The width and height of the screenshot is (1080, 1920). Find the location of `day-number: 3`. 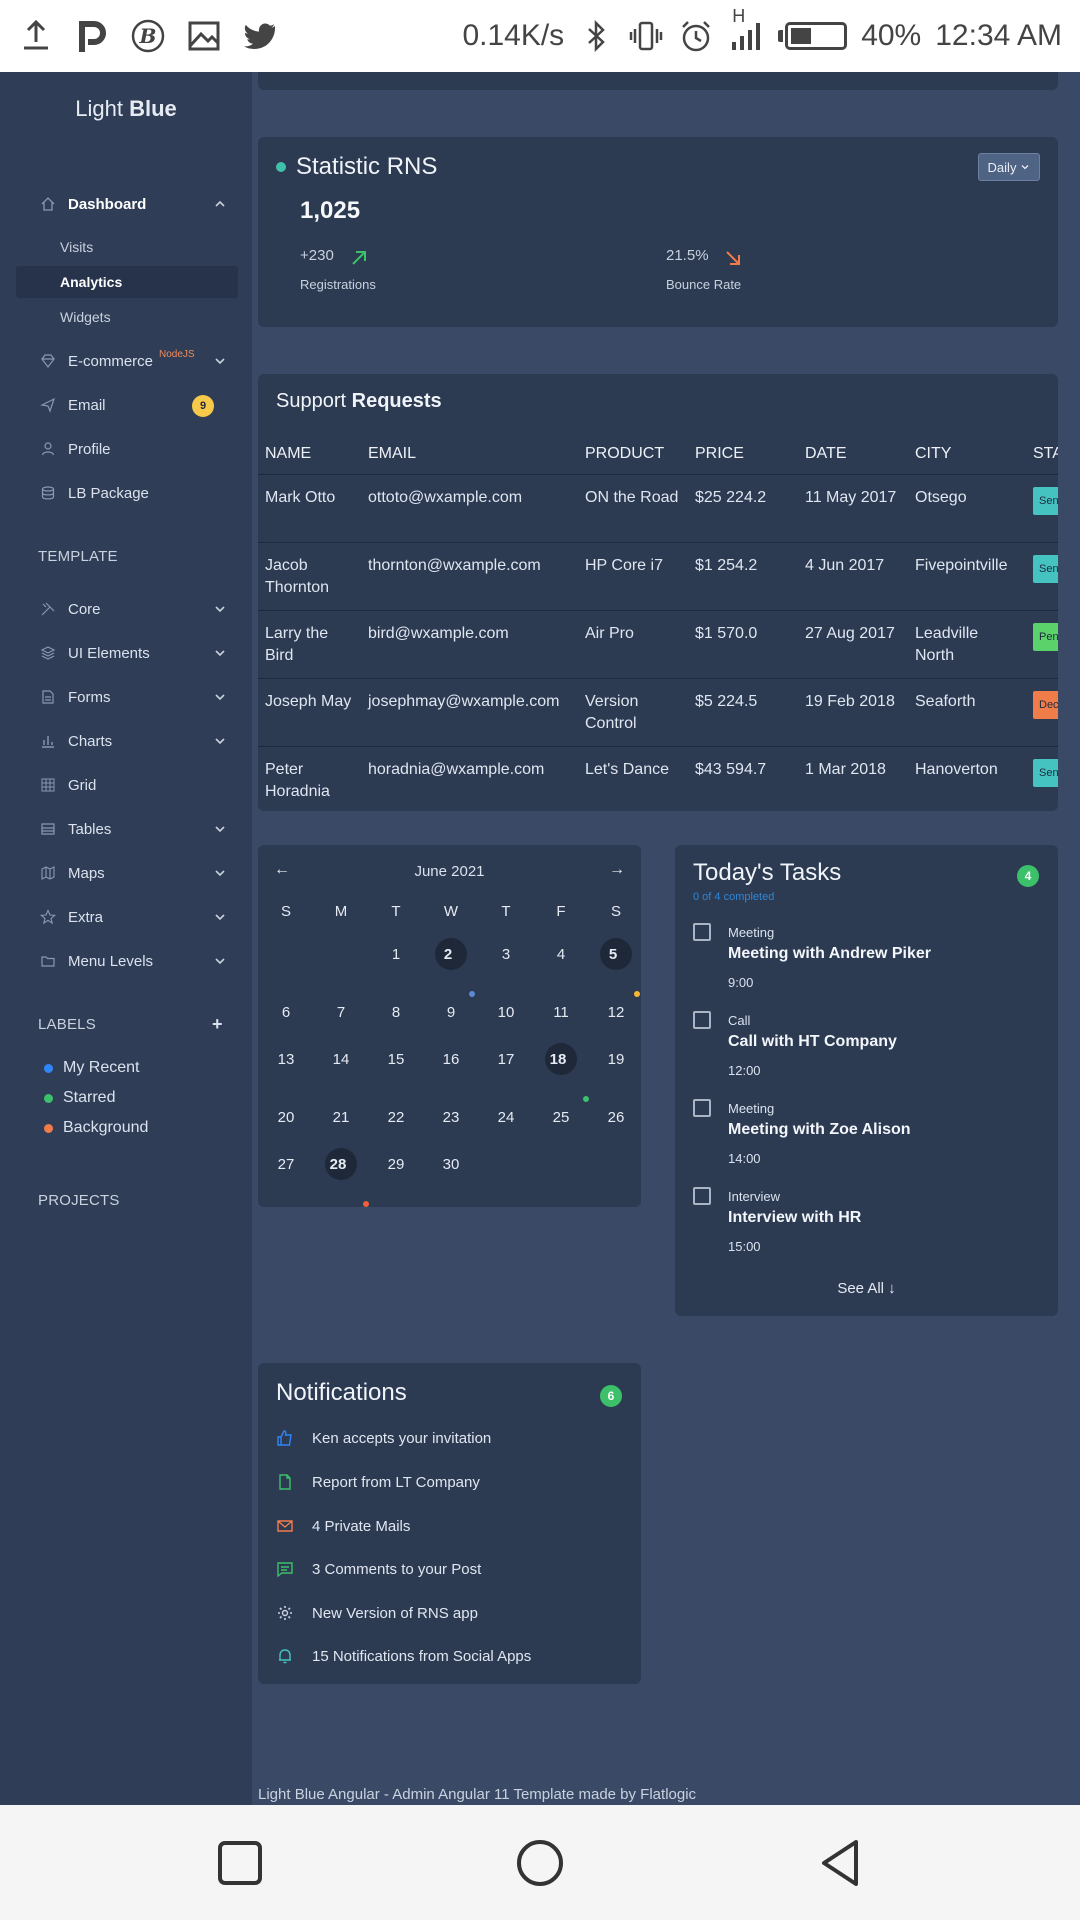

day-number: 3 is located at coordinates (506, 954).